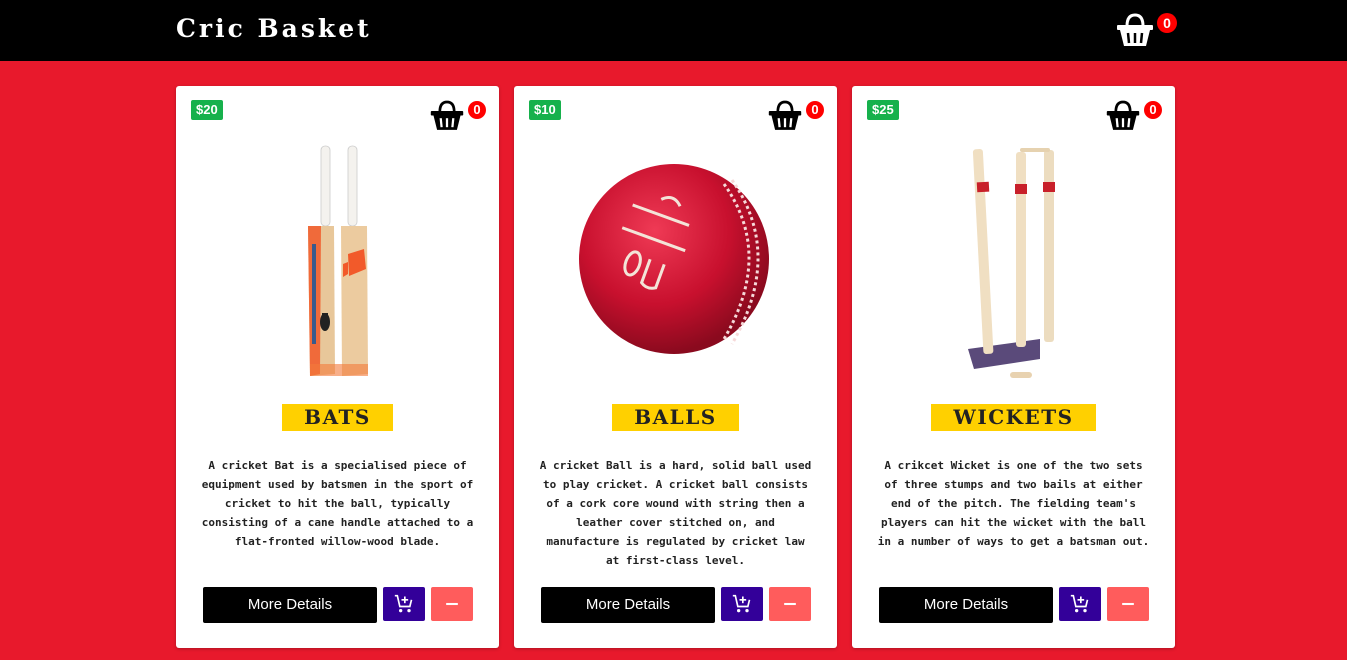 The image size is (1347, 660). Describe the element at coordinates (337, 264) in the screenshot. I see `cricket-bats-image` at that location.